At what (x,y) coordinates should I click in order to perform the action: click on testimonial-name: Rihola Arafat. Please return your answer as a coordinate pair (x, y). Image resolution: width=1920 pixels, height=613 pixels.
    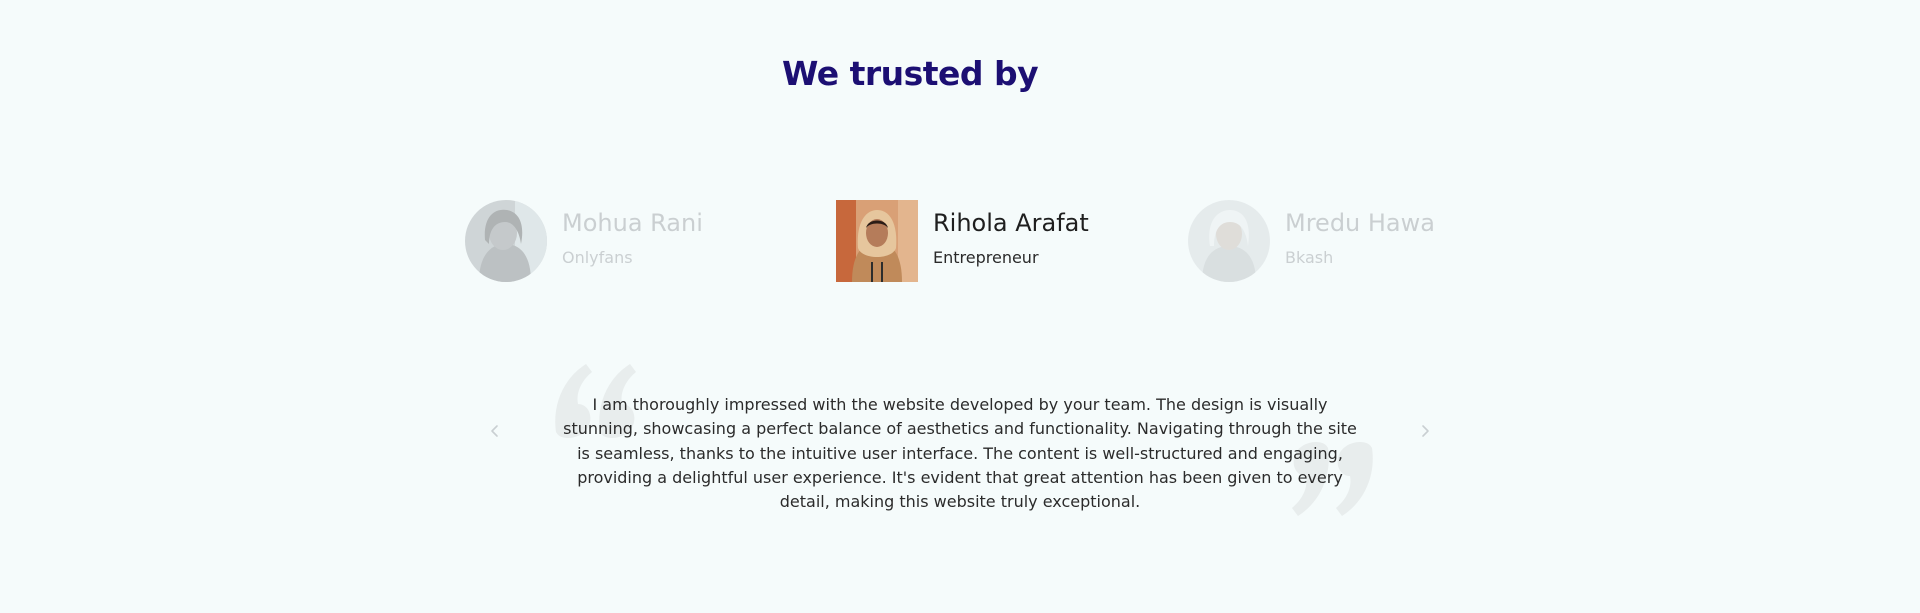
    Looking at the image, I should click on (1011, 223).